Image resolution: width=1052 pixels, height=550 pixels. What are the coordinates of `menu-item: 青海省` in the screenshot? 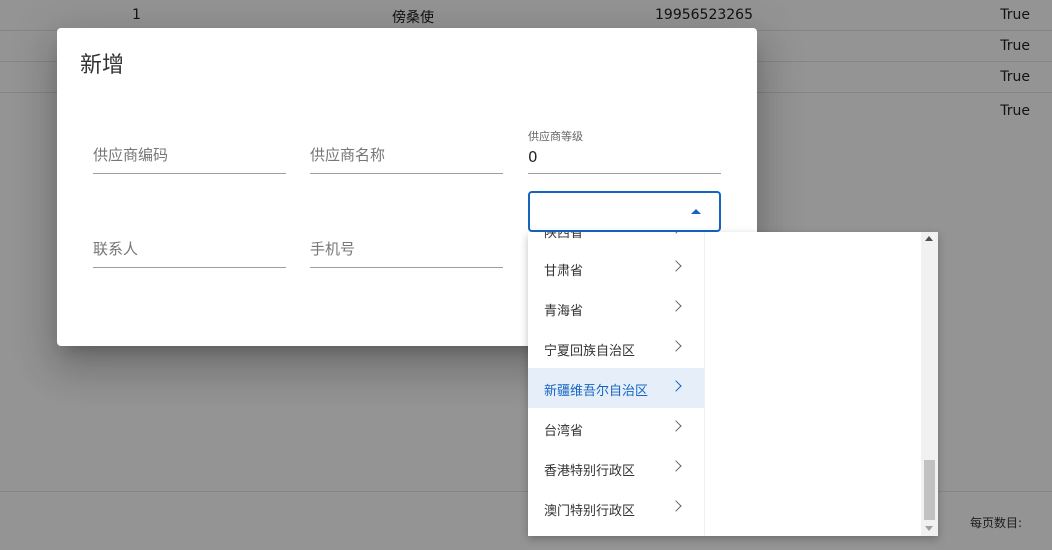 It's located at (616, 308).